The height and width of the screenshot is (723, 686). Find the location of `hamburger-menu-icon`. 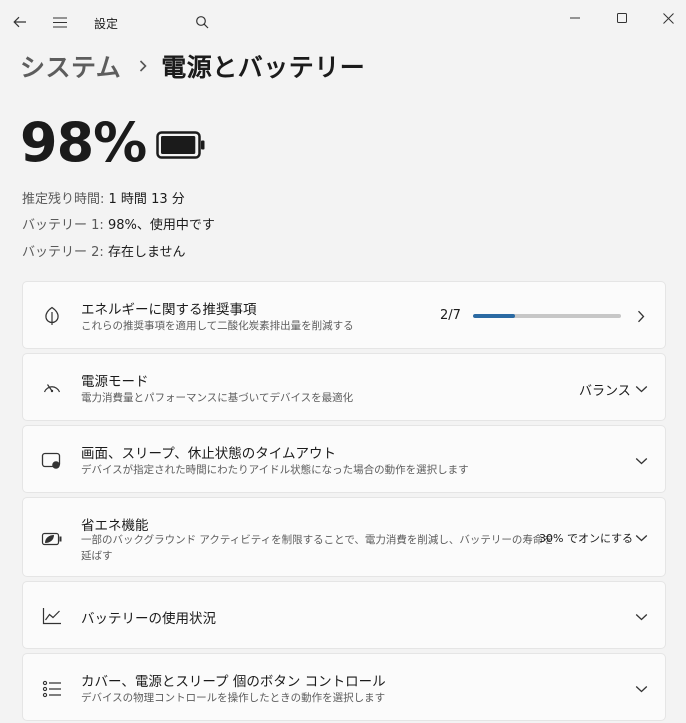

hamburger-menu-icon is located at coordinates (60, 22).